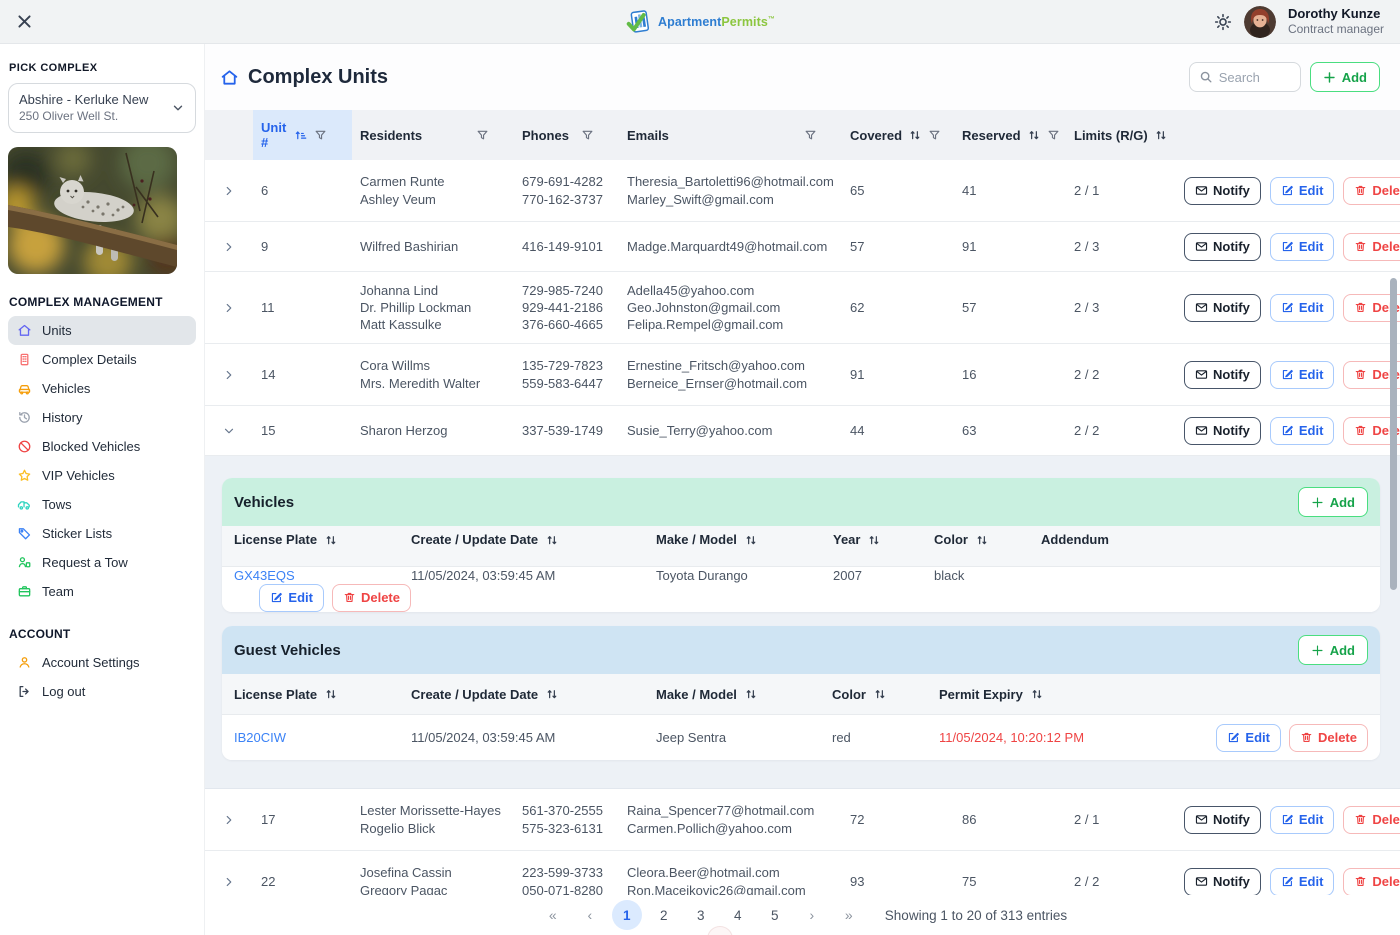  What do you see at coordinates (1332, 502) in the screenshot?
I see `add-vehicles-button: Add` at bounding box center [1332, 502].